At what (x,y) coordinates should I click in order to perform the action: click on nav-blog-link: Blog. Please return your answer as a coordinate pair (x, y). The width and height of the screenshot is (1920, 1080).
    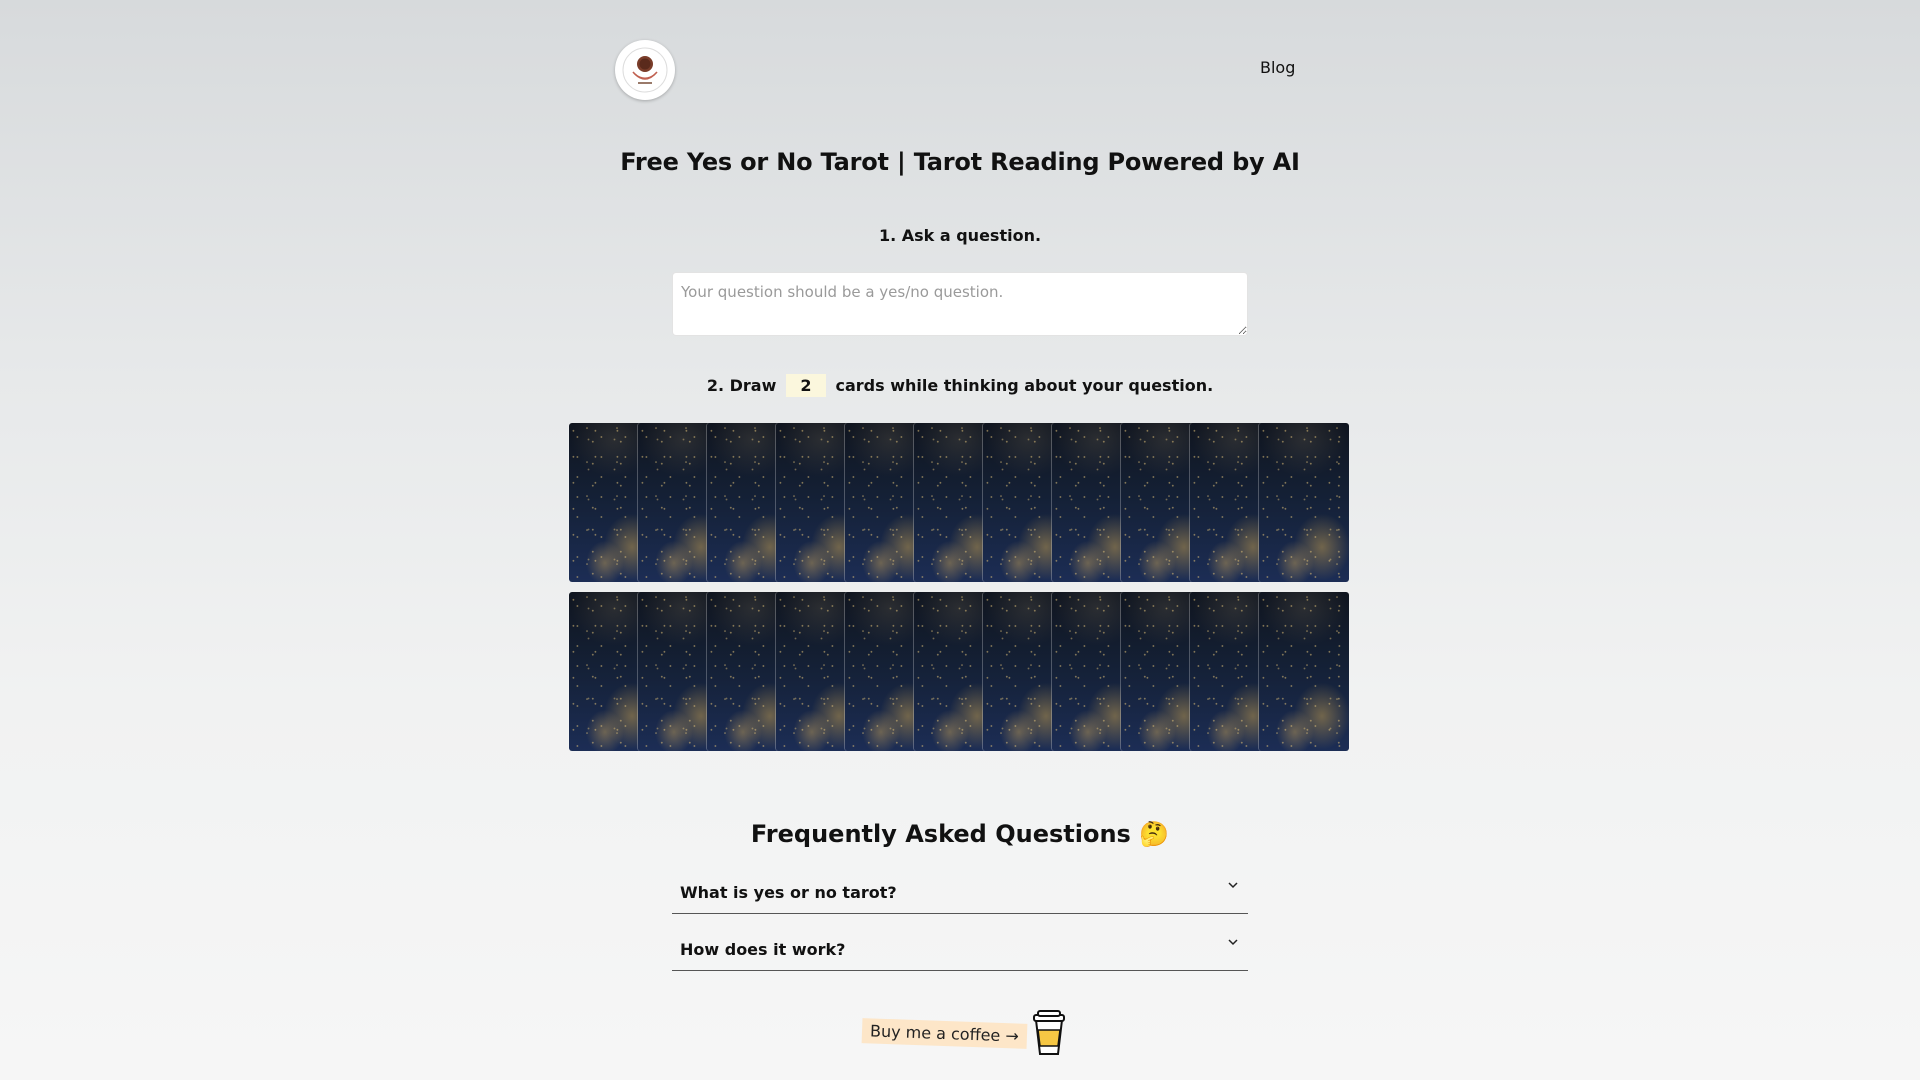
    Looking at the image, I should click on (1277, 67).